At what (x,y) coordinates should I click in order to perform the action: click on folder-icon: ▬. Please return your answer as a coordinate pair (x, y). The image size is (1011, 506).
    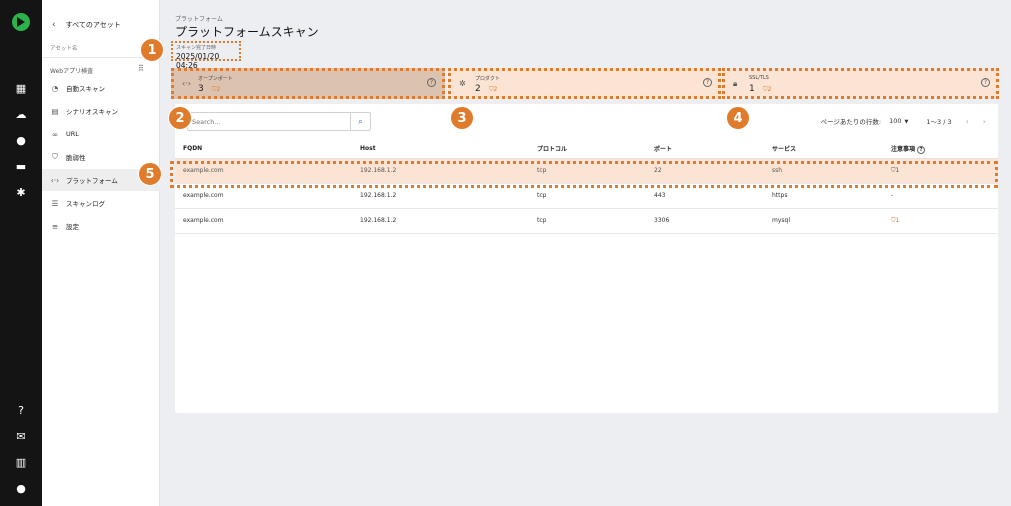
    Looking at the image, I should click on (21, 167).